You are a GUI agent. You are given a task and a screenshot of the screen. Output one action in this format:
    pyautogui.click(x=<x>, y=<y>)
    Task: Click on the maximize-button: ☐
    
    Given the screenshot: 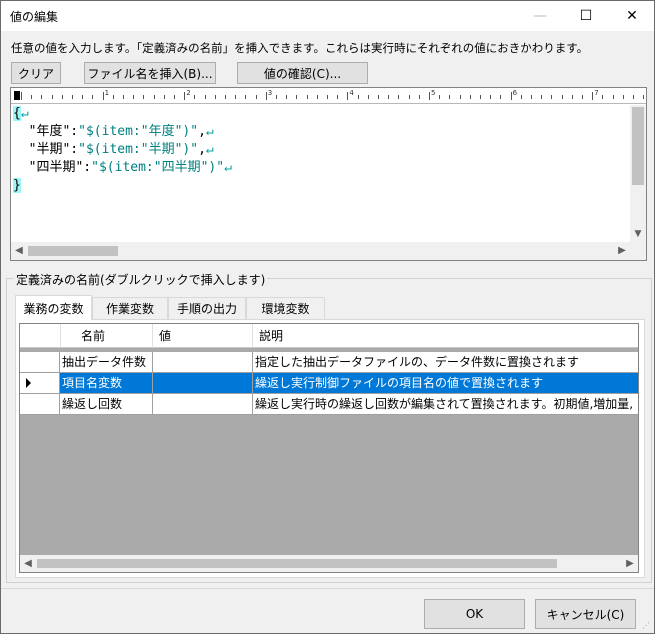 What is the action you would take?
    pyautogui.click(x=586, y=16)
    